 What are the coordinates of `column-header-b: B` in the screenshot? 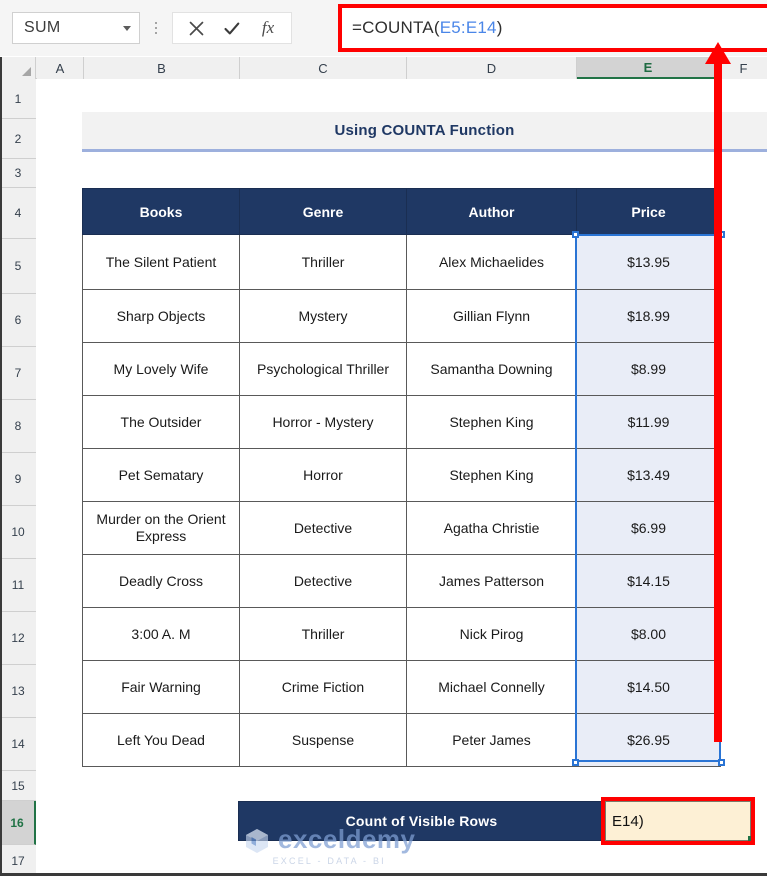 It's located at (162, 68).